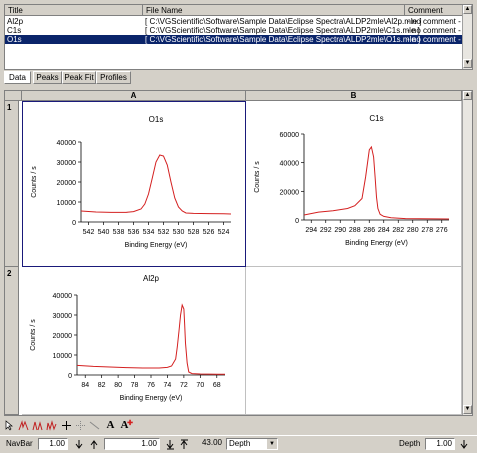  I want to click on column-header-comment: Comment, so click(434, 10).